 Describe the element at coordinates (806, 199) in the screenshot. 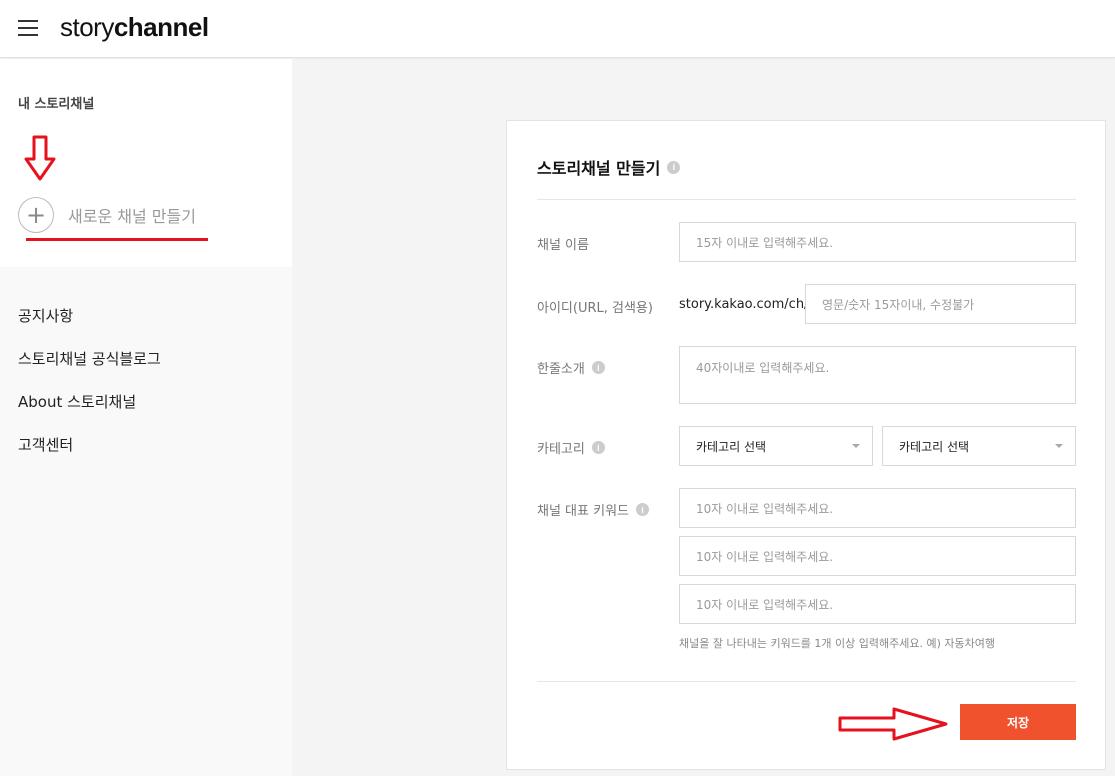

I see `title-divider` at that location.